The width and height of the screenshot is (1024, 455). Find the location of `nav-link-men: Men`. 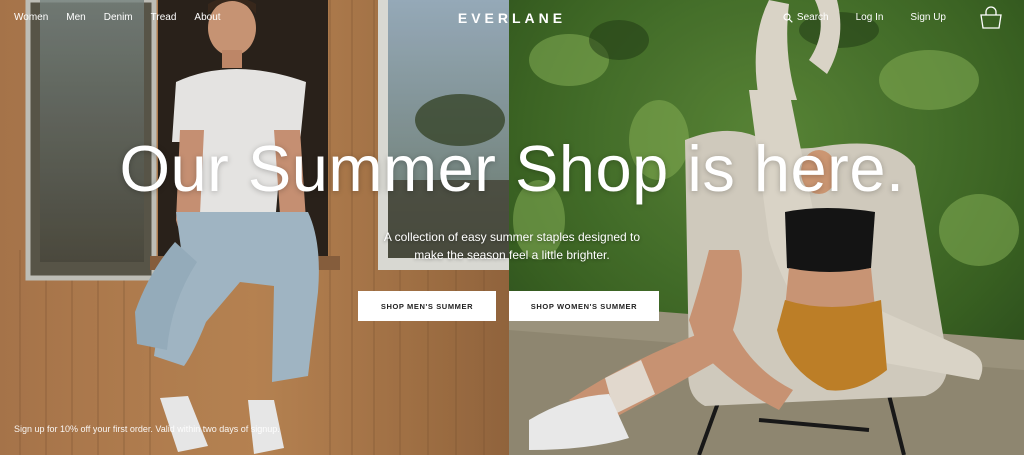

nav-link-men: Men is located at coordinates (75, 17).